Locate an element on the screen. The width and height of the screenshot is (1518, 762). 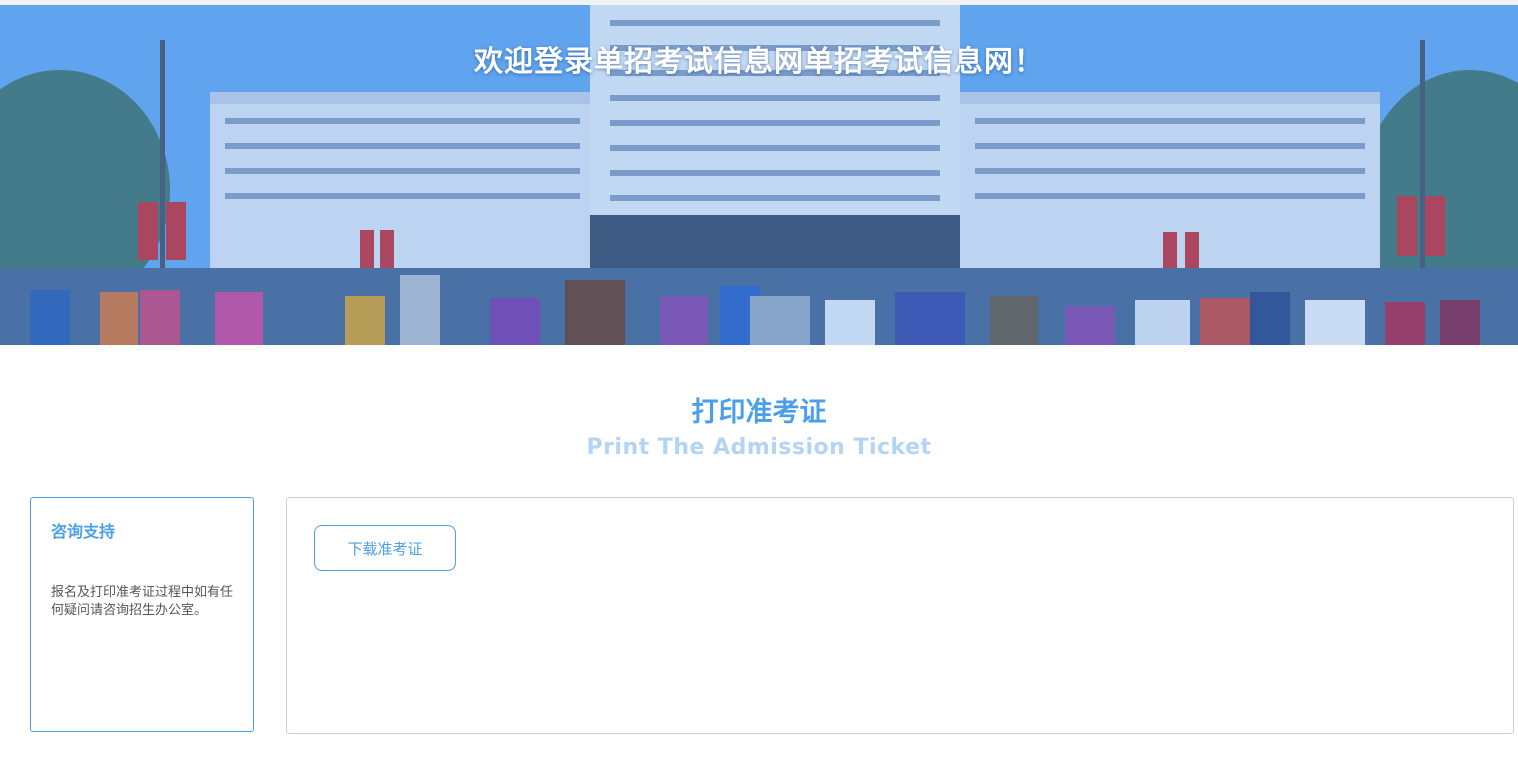
welcome-title: 欢迎登录单招考试信息网单招考试信息网！ is located at coordinates (758, 61).